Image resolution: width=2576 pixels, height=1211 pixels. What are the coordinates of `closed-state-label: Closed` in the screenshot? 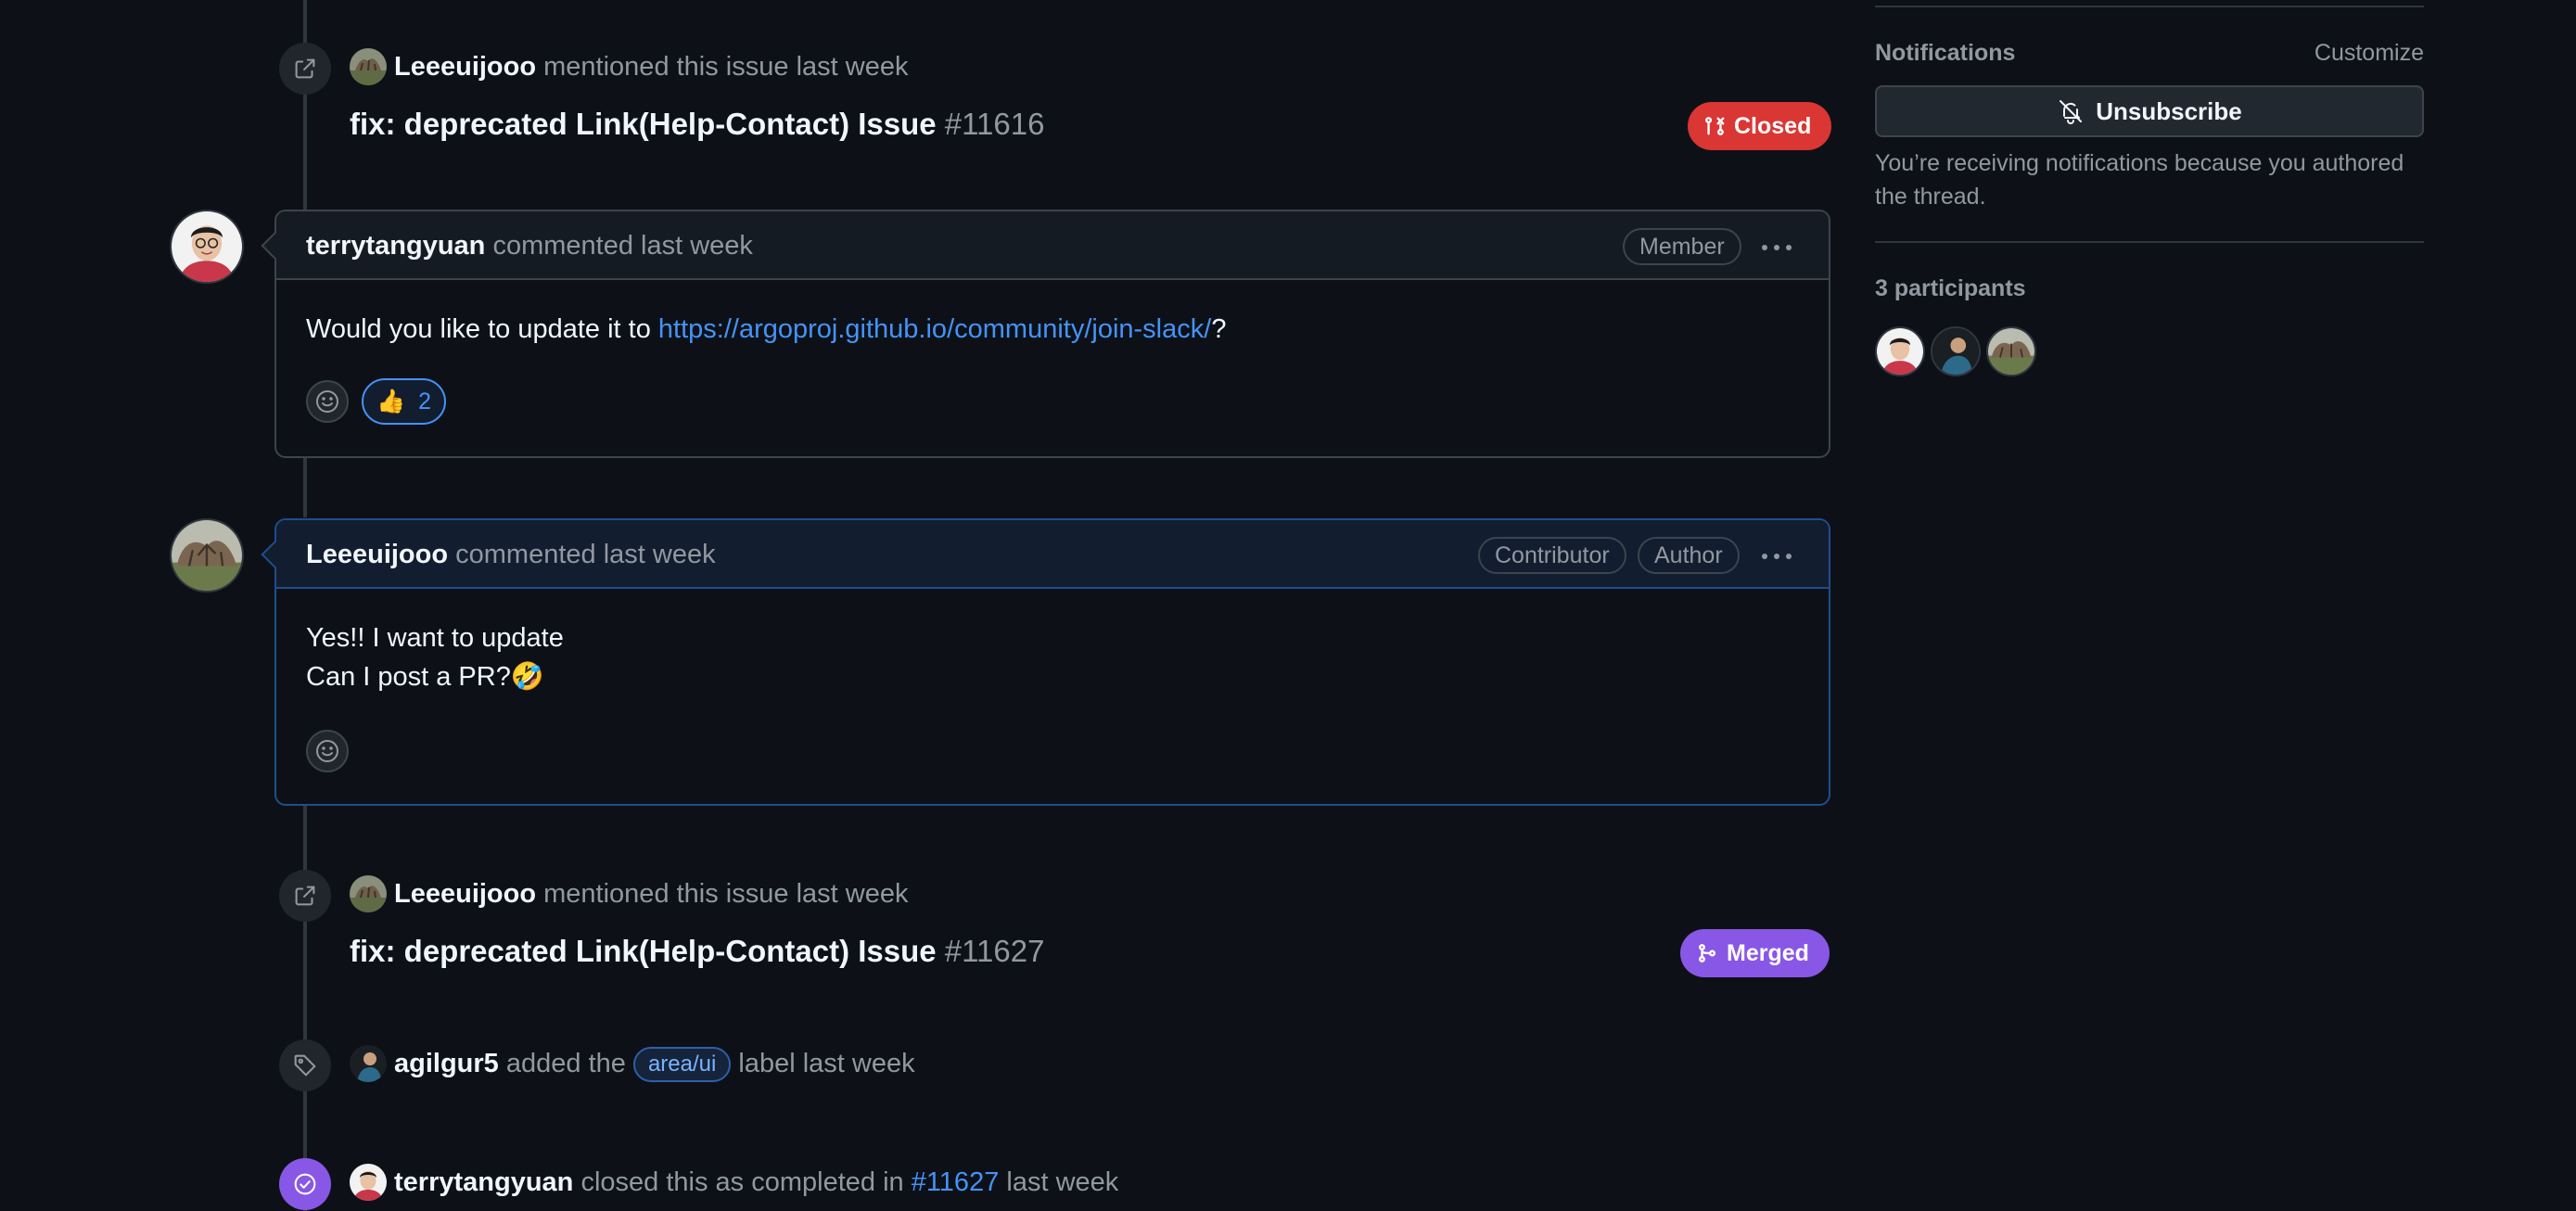 It's located at (1773, 125).